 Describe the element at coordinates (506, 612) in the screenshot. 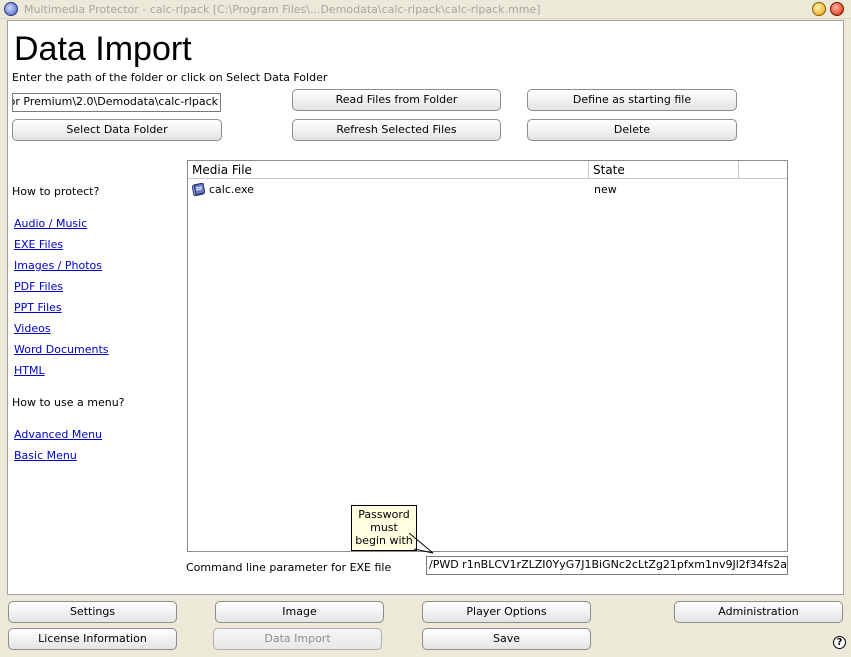

I see `player-options-button: Player Options` at that location.